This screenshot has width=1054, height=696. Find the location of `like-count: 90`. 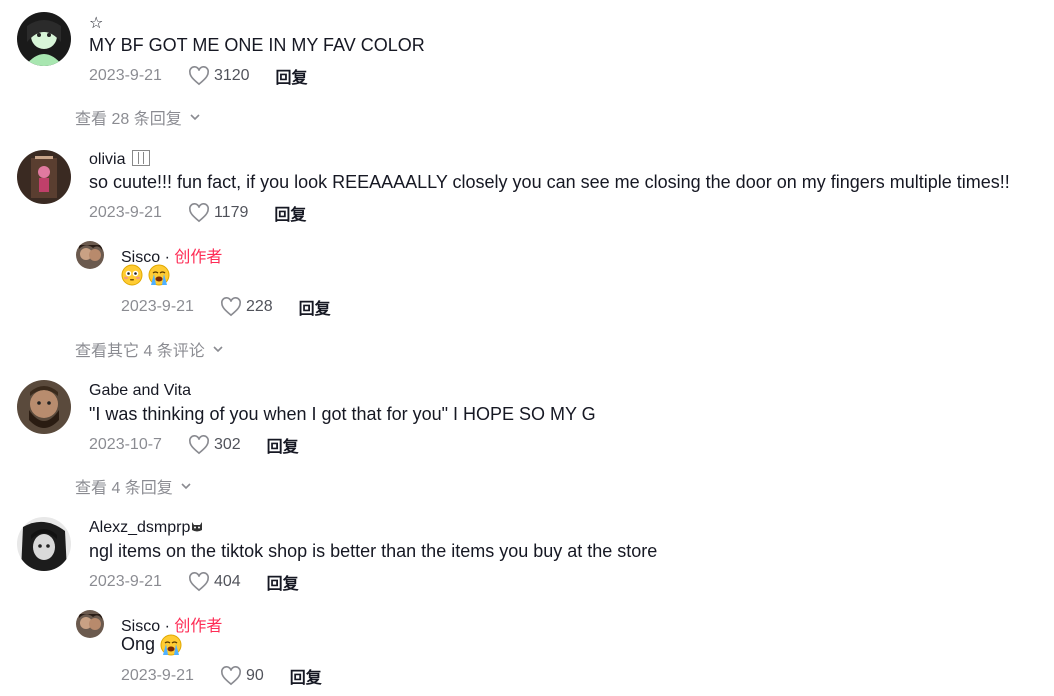

like-count: 90 is located at coordinates (254, 675).